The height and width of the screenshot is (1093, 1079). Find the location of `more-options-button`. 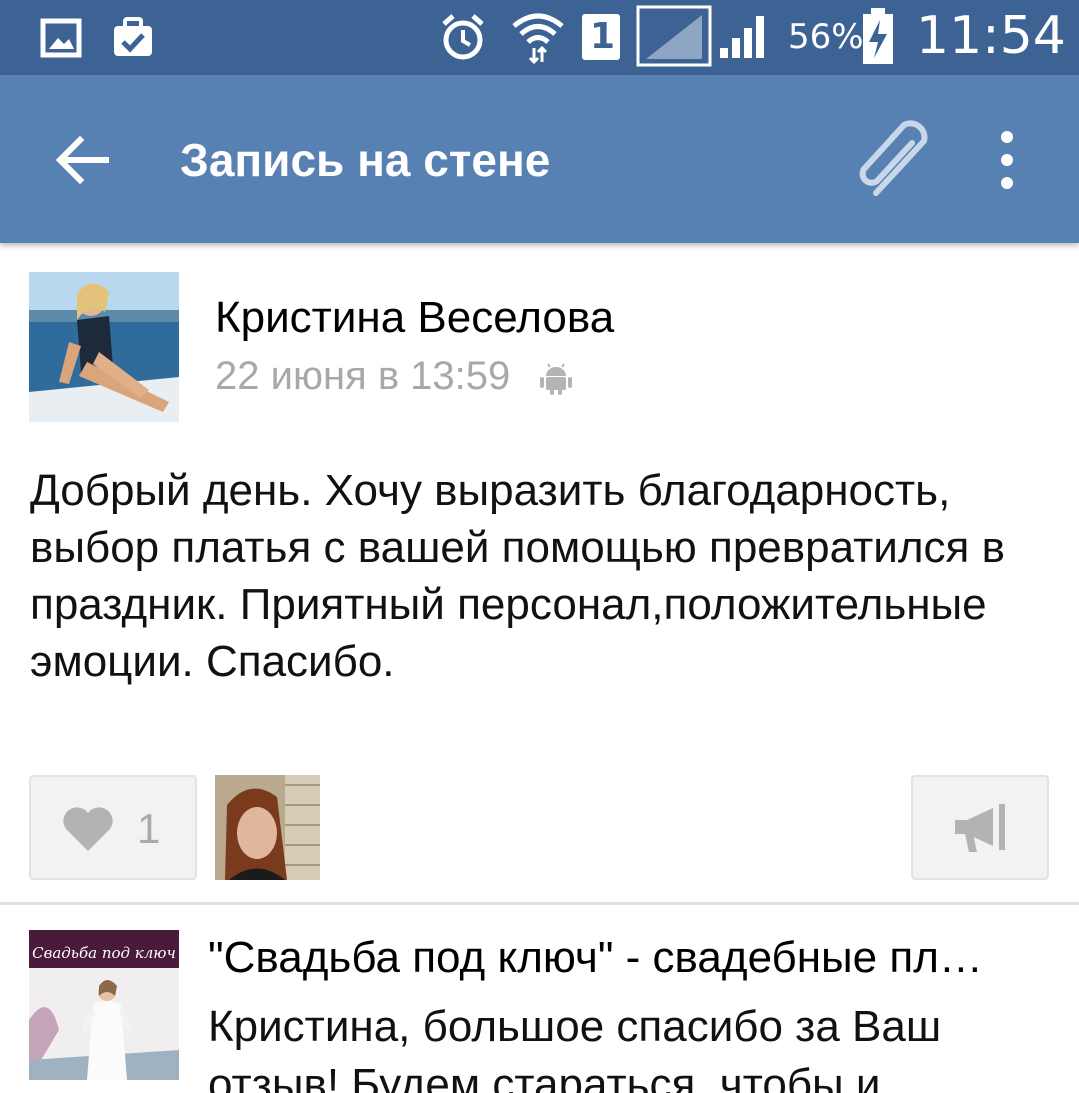

more-options-button is located at coordinates (1007, 160).